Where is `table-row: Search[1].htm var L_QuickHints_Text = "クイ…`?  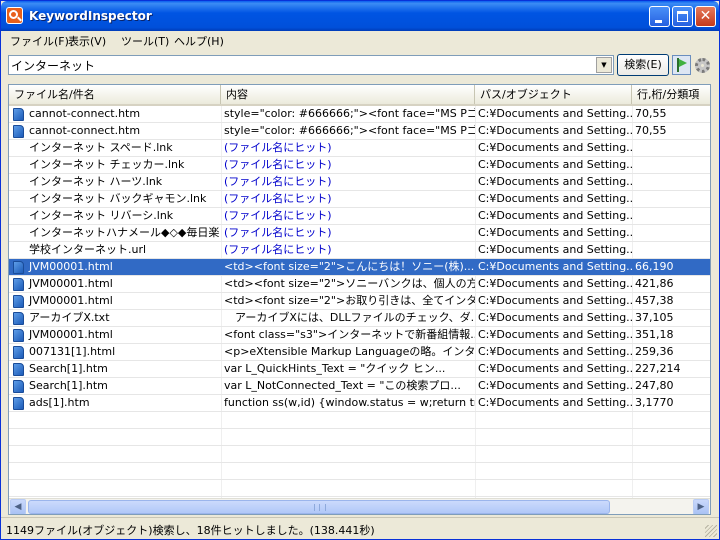
table-row: Search[1].htm var L_QuickHints_Text = "クイ… is located at coordinates (359, 369).